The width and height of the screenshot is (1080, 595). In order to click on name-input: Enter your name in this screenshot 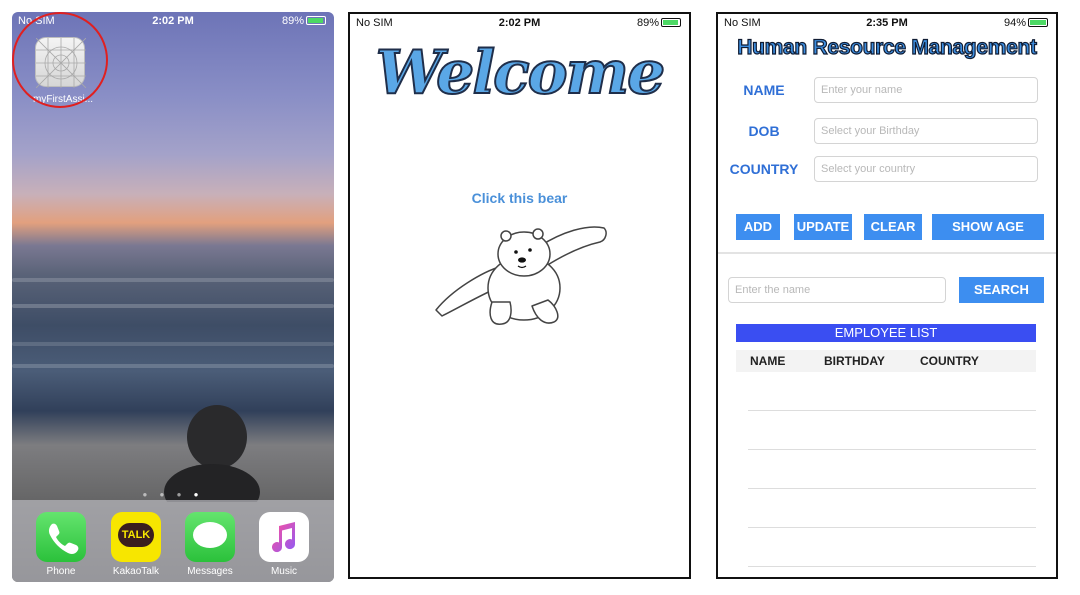, I will do `click(926, 90)`.